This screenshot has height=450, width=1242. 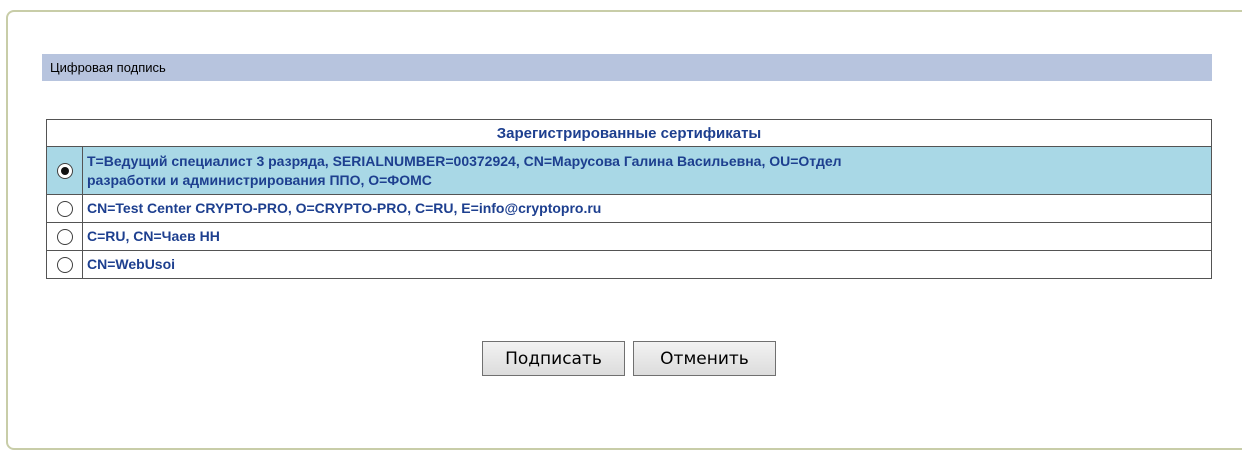 I want to click on certificate-text: CN=WebUsoi, so click(x=131, y=264).